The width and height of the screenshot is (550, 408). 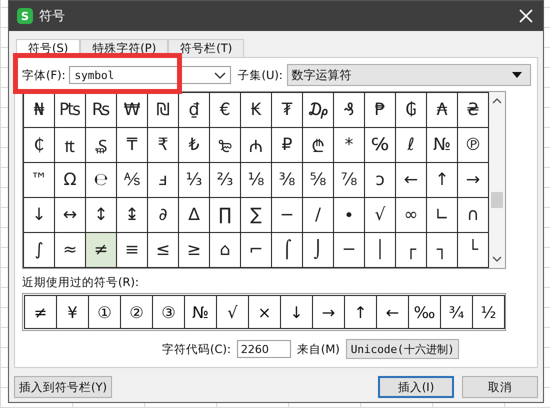 I want to click on symbol-cell: ⅔, so click(x=225, y=180).